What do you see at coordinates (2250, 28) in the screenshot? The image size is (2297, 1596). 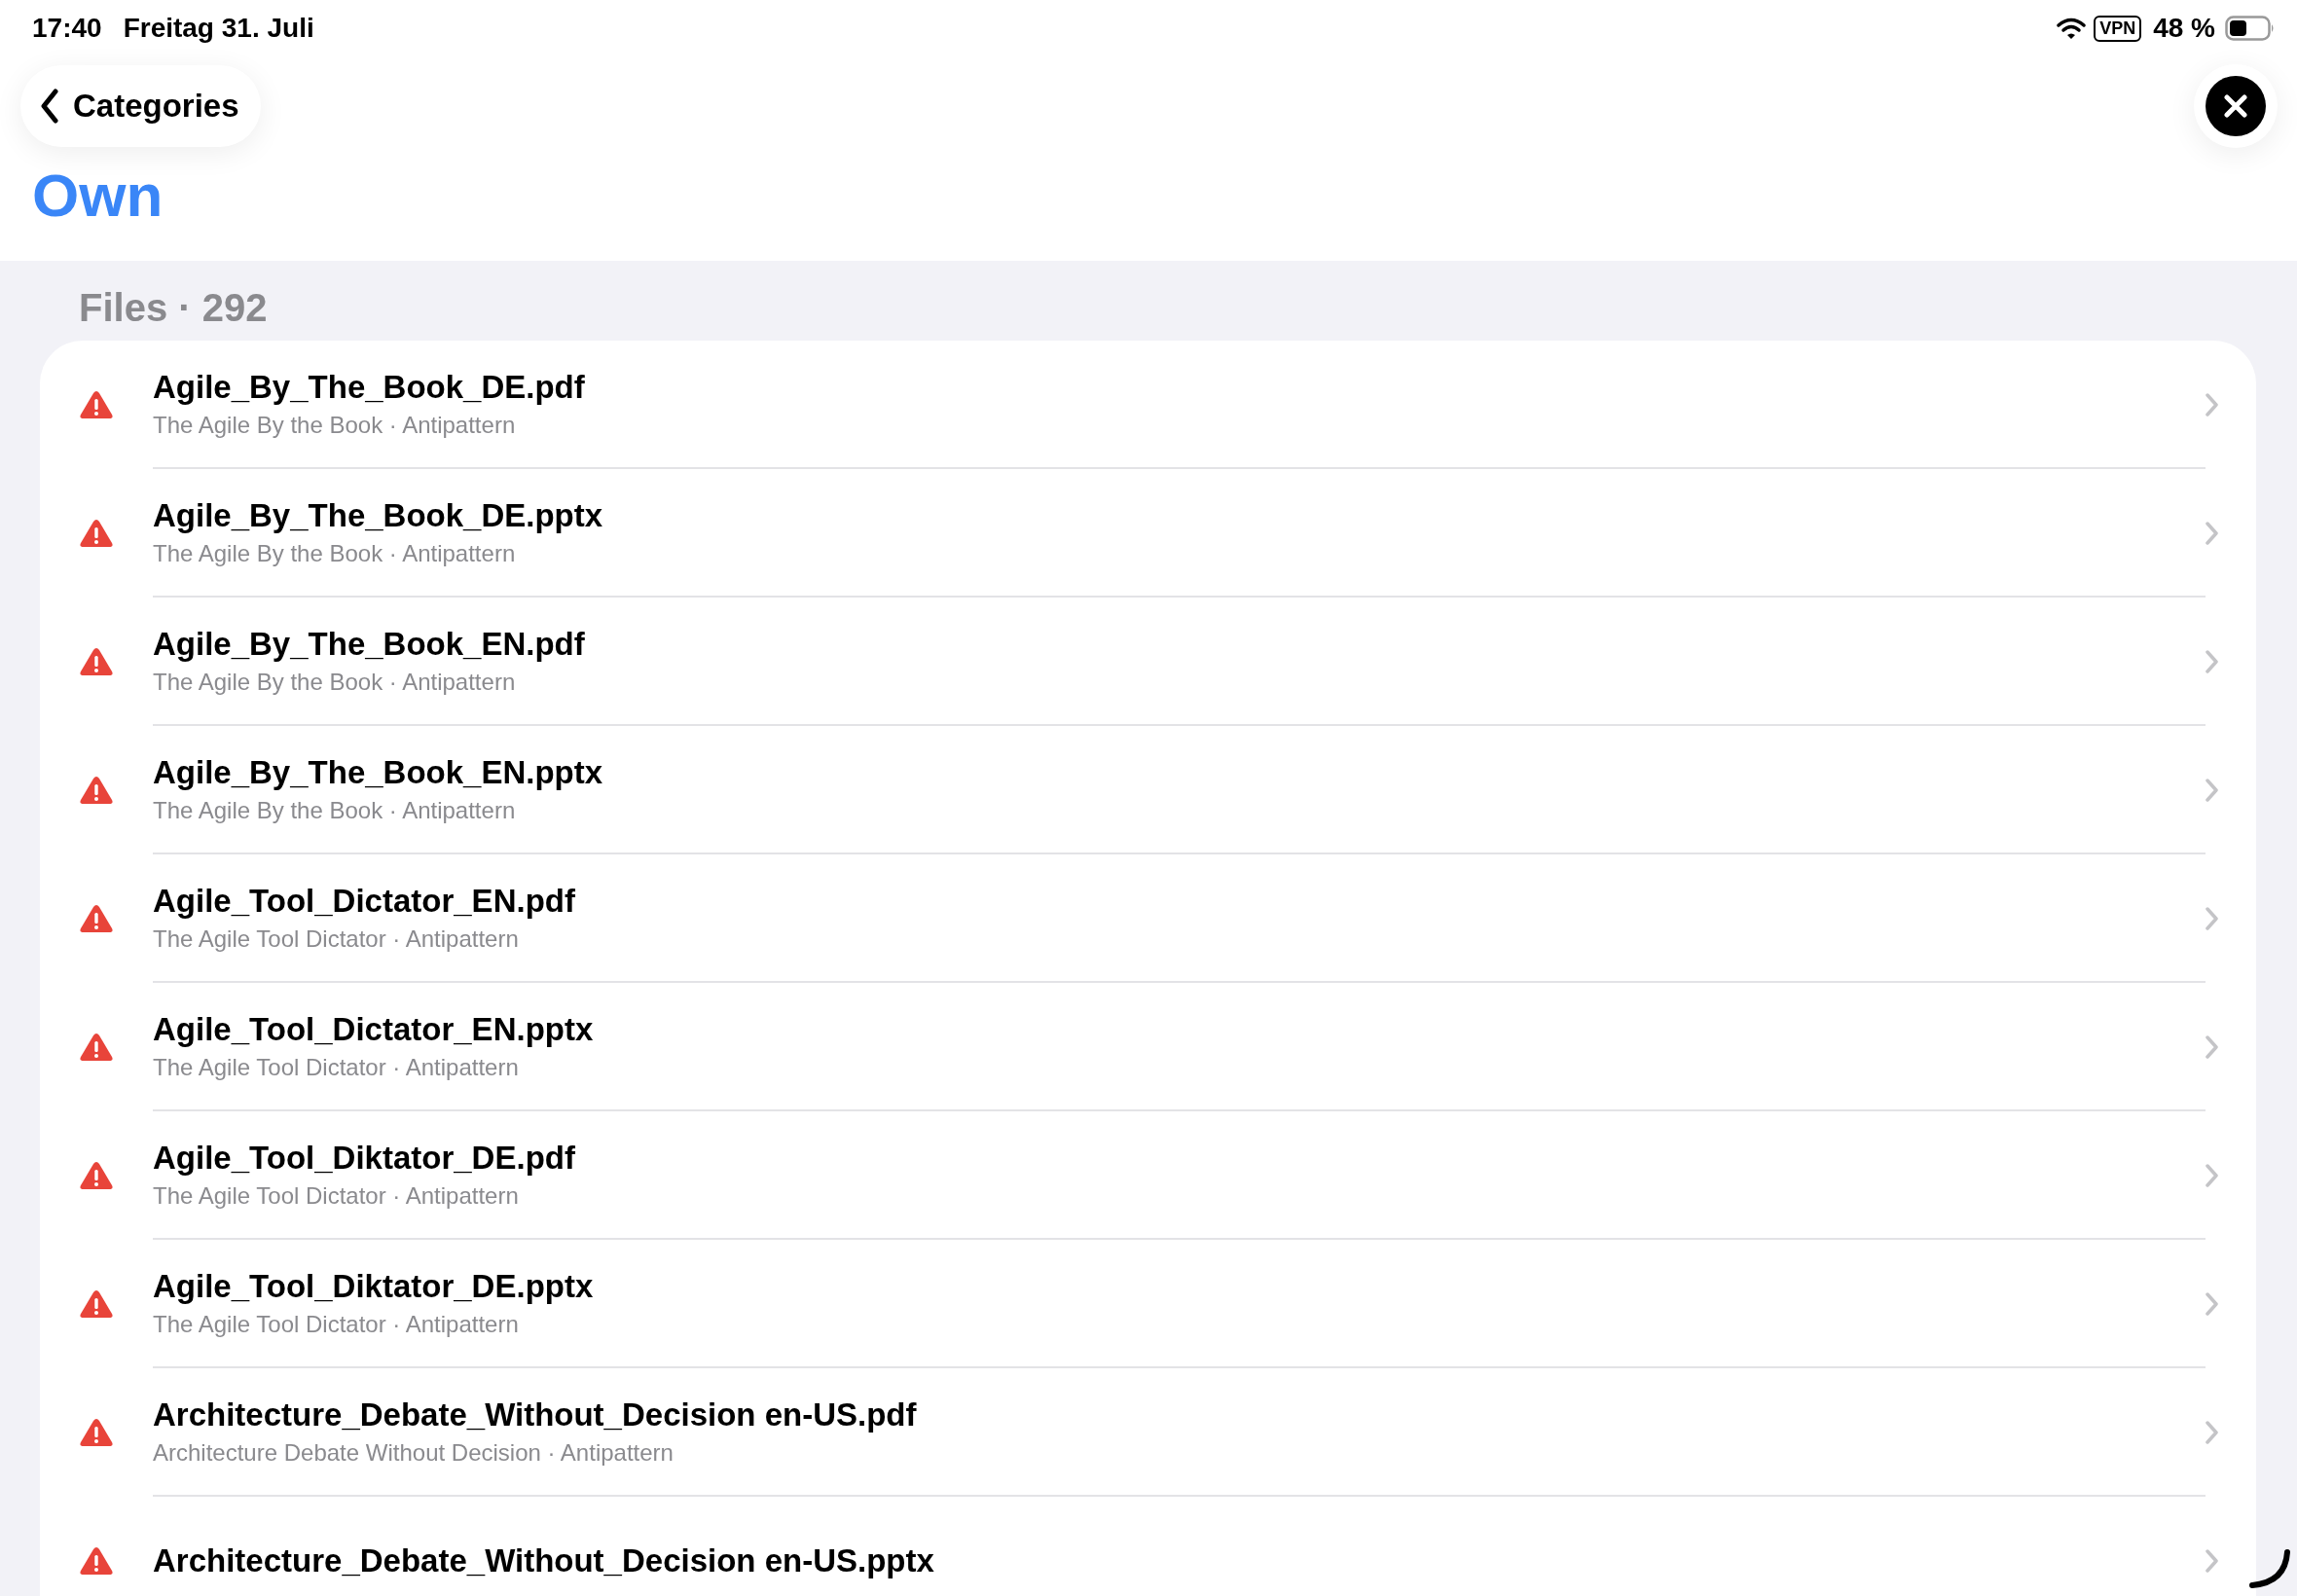 I see `battery-icon` at bounding box center [2250, 28].